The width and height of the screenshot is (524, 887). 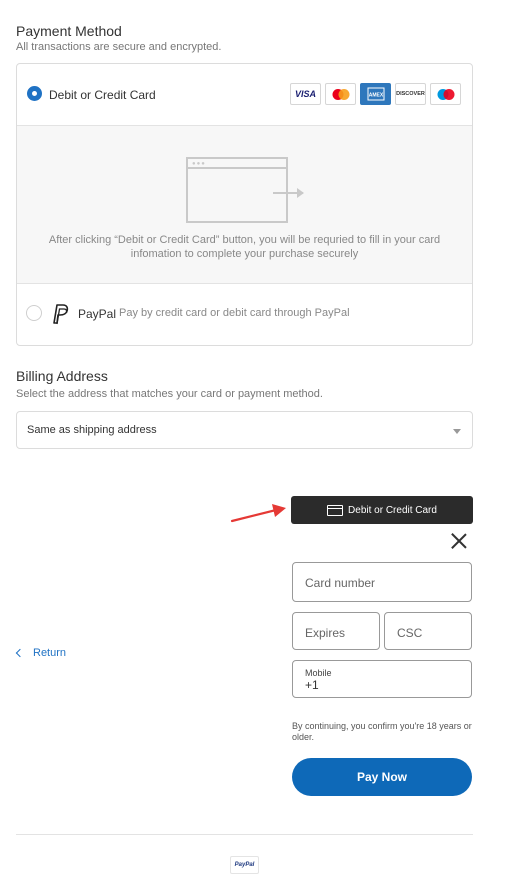 What do you see at coordinates (312, 685) in the screenshot?
I see `mobile-value: +1` at bounding box center [312, 685].